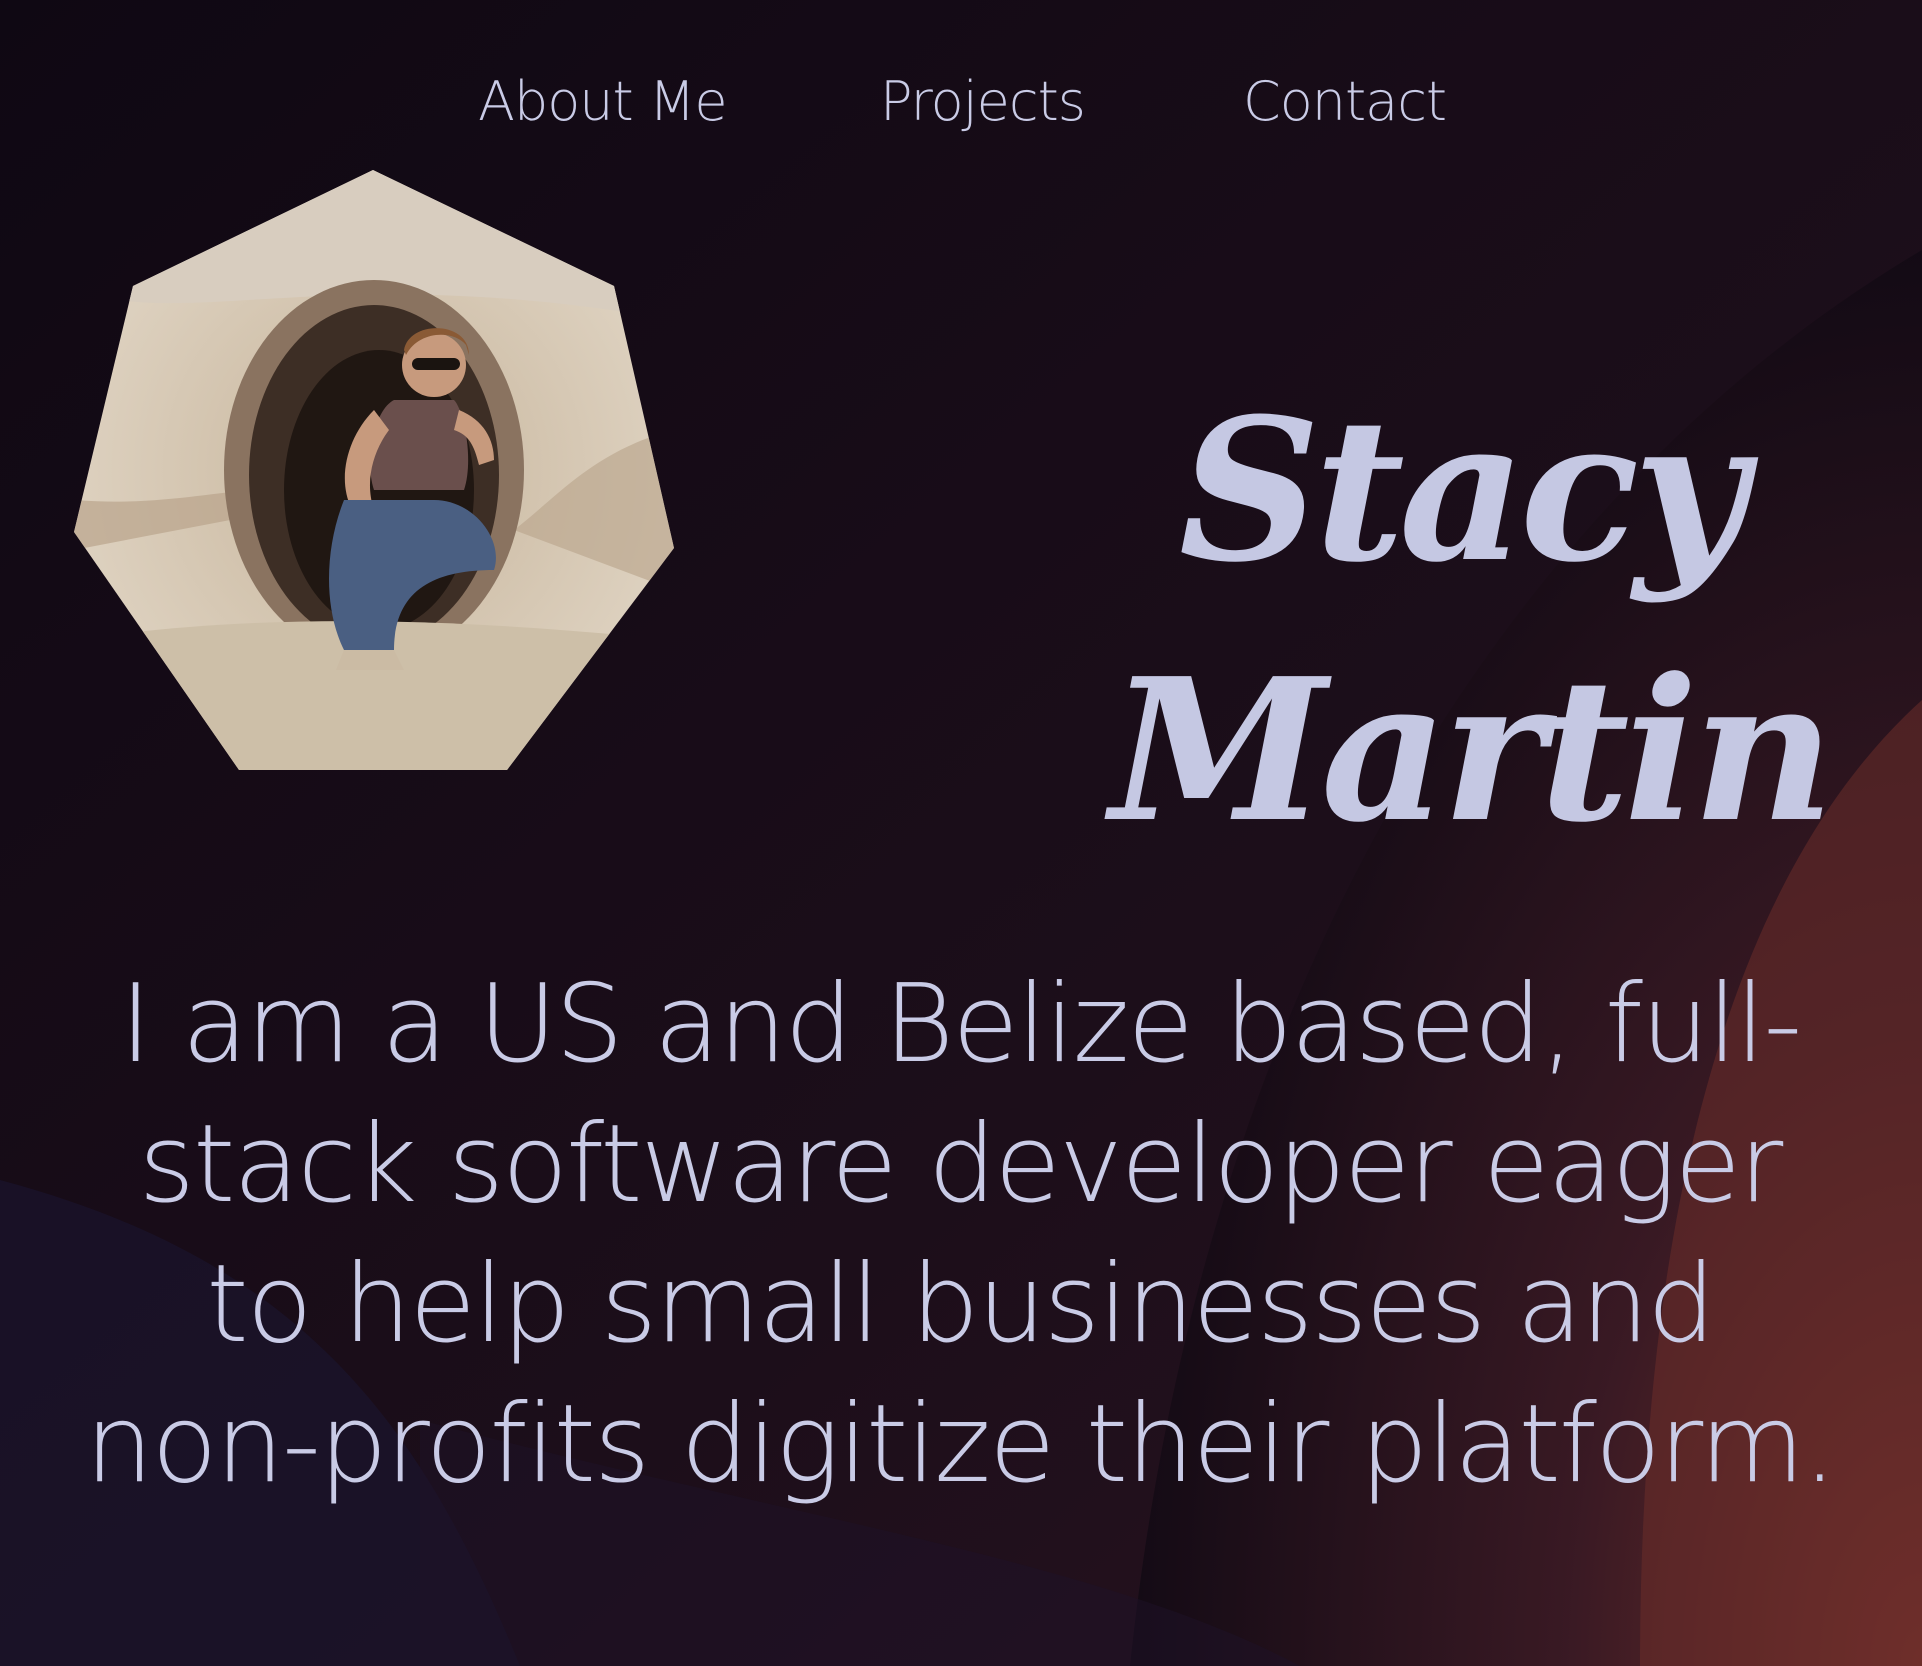 Image resolution: width=1922 pixels, height=1666 pixels. I want to click on profile-photo, so click(374, 470).